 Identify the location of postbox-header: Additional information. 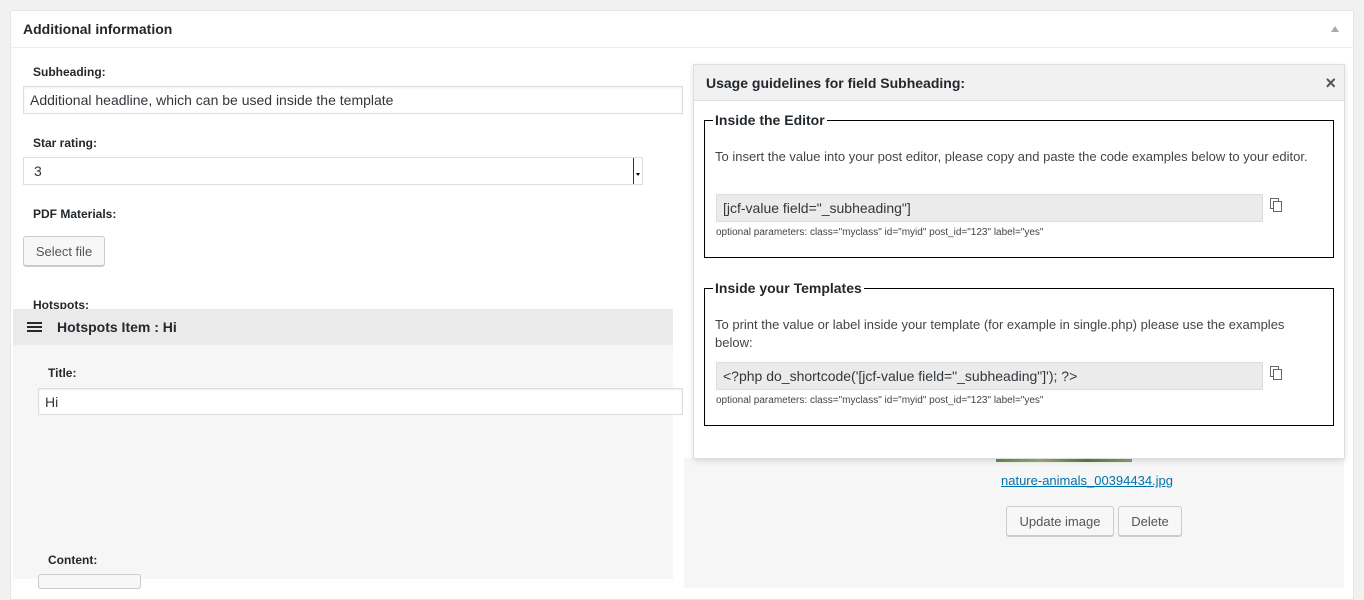
(682, 29).